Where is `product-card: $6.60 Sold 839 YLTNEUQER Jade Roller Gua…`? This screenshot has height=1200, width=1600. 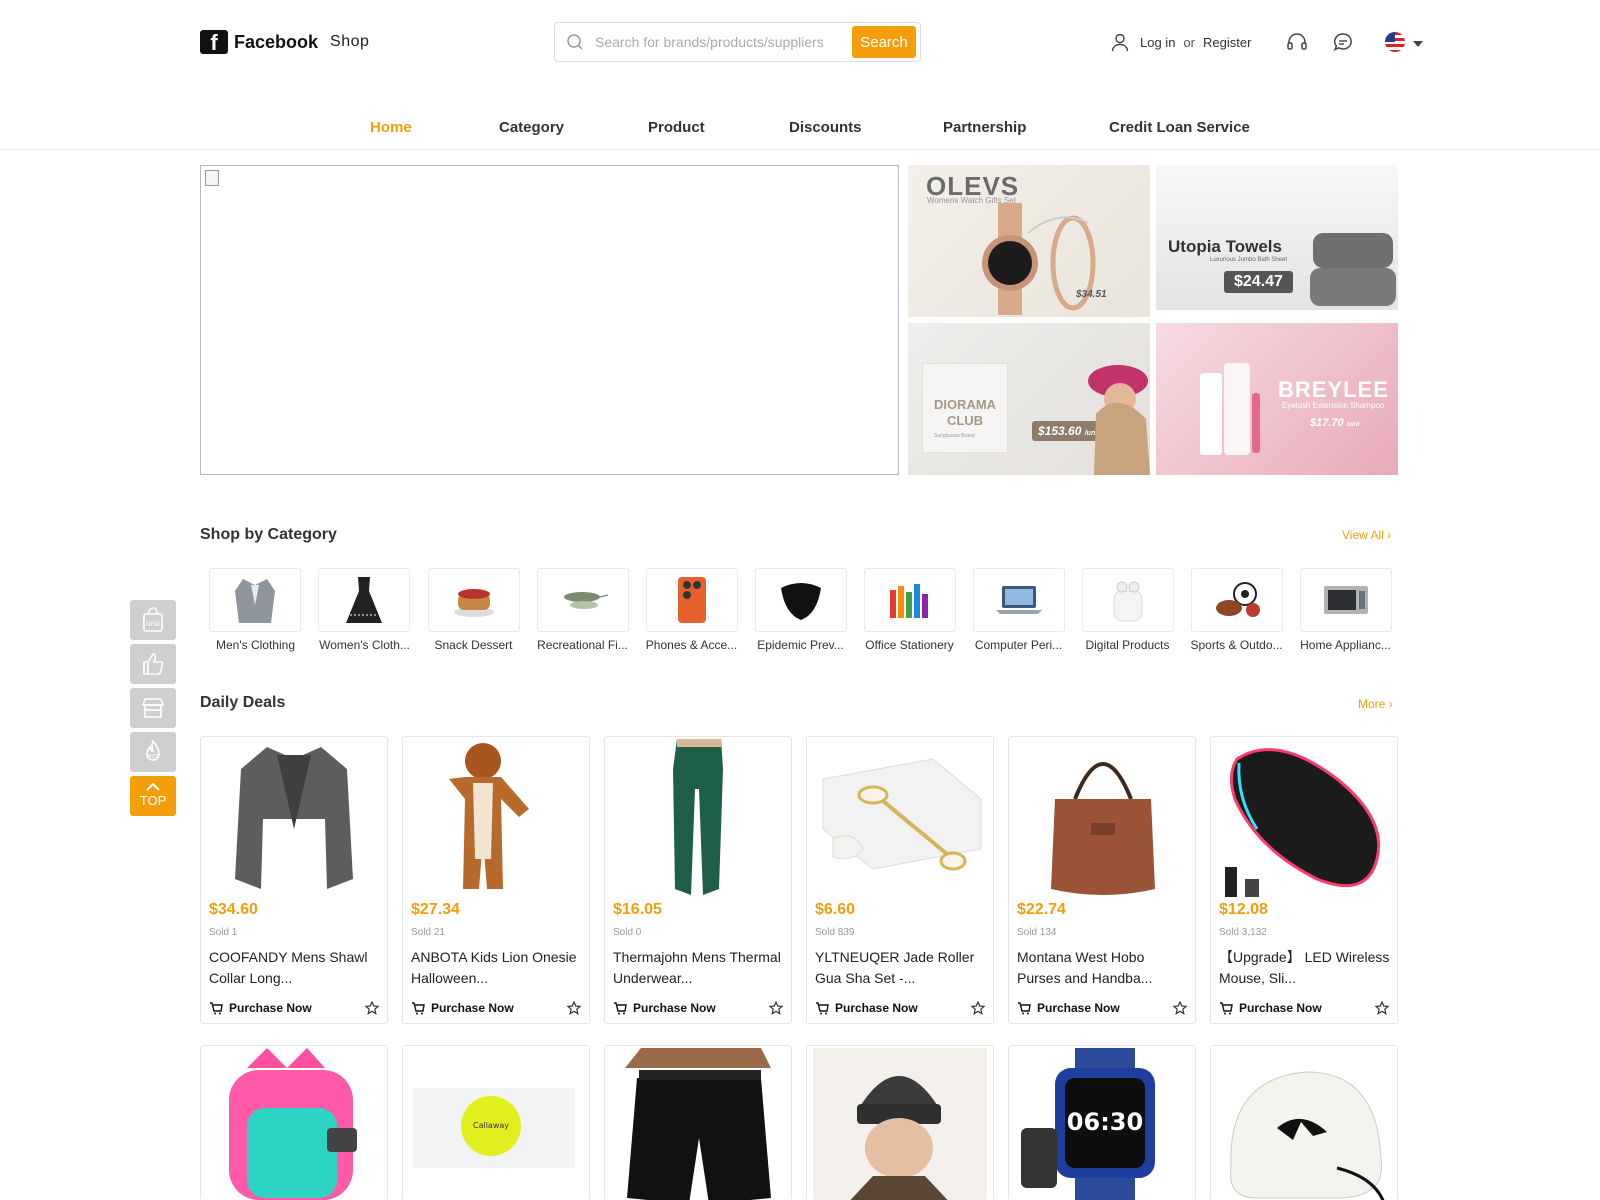 product-card: $6.60 Sold 839 YLTNEUQER Jade Roller Gua… is located at coordinates (900, 880).